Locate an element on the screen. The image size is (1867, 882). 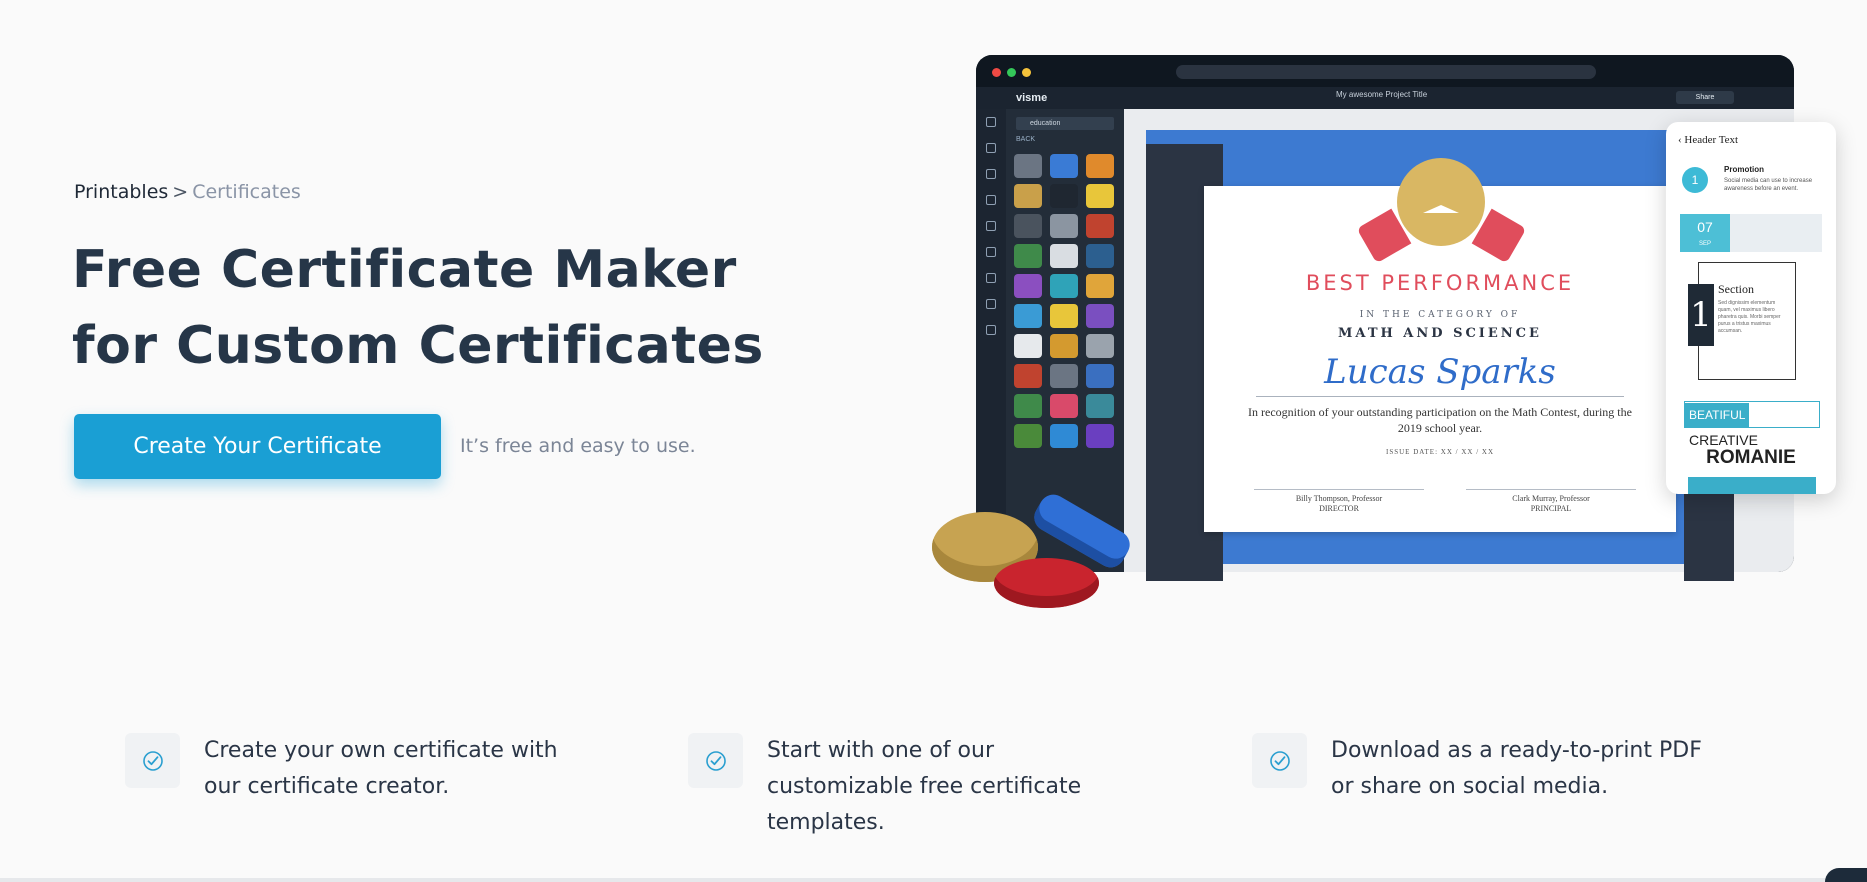
recipient-underline is located at coordinates (1440, 396).